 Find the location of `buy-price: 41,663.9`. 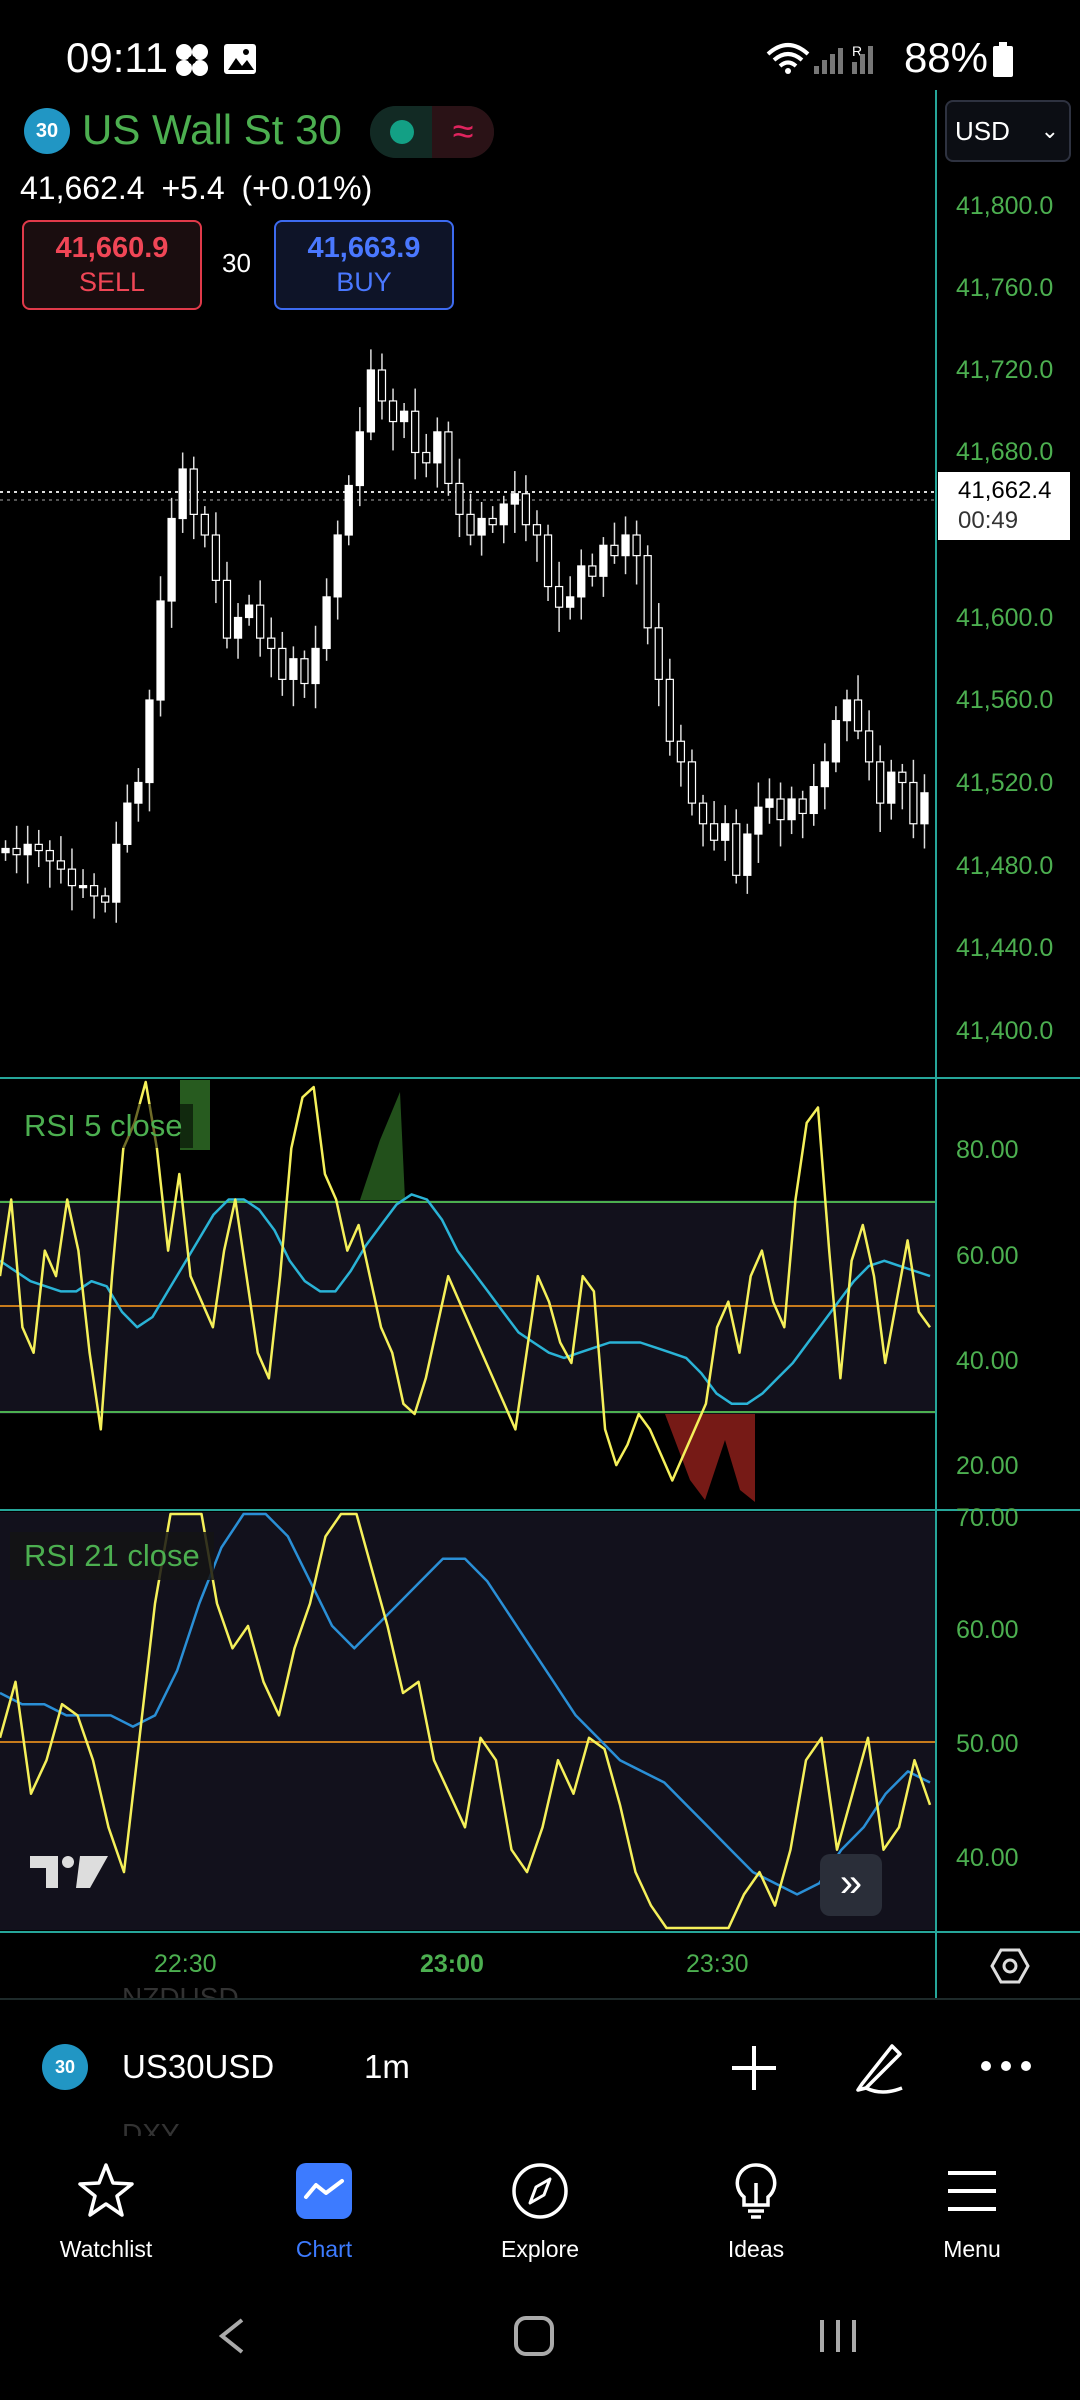

buy-price: 41,663.9 is located at coordinates (364, 248).